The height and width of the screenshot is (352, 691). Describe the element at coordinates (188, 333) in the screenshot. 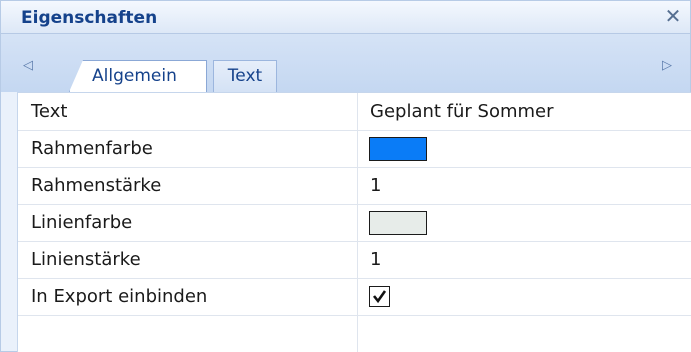

I see `property-name-empty` at that location.